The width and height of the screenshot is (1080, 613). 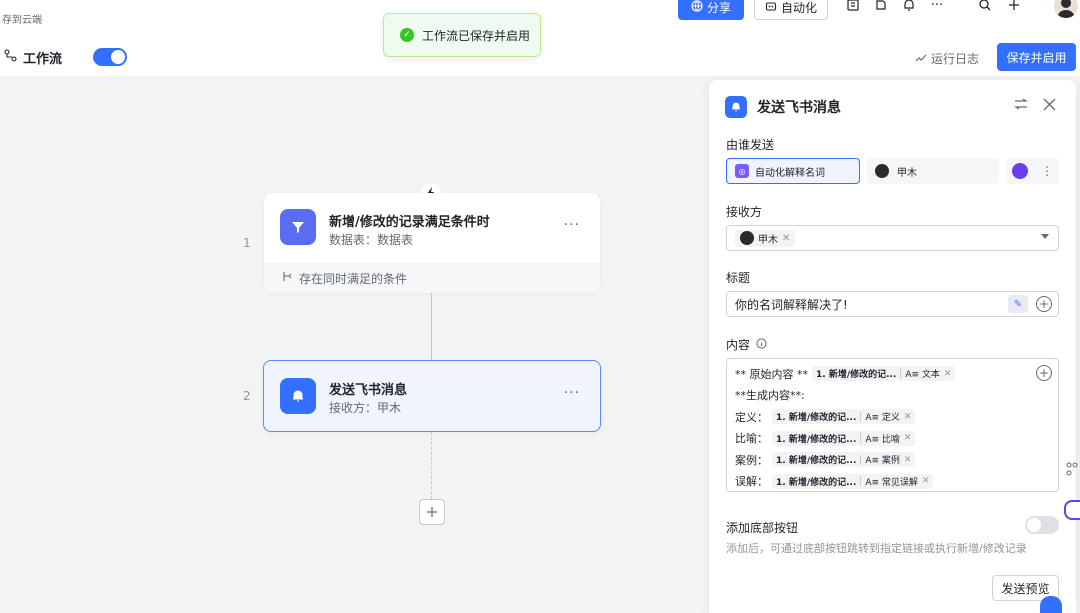 What do you see at coordinates (1021, 106) in the screenshot?
I see `swap-icon` at bounding box center [1021, 106].